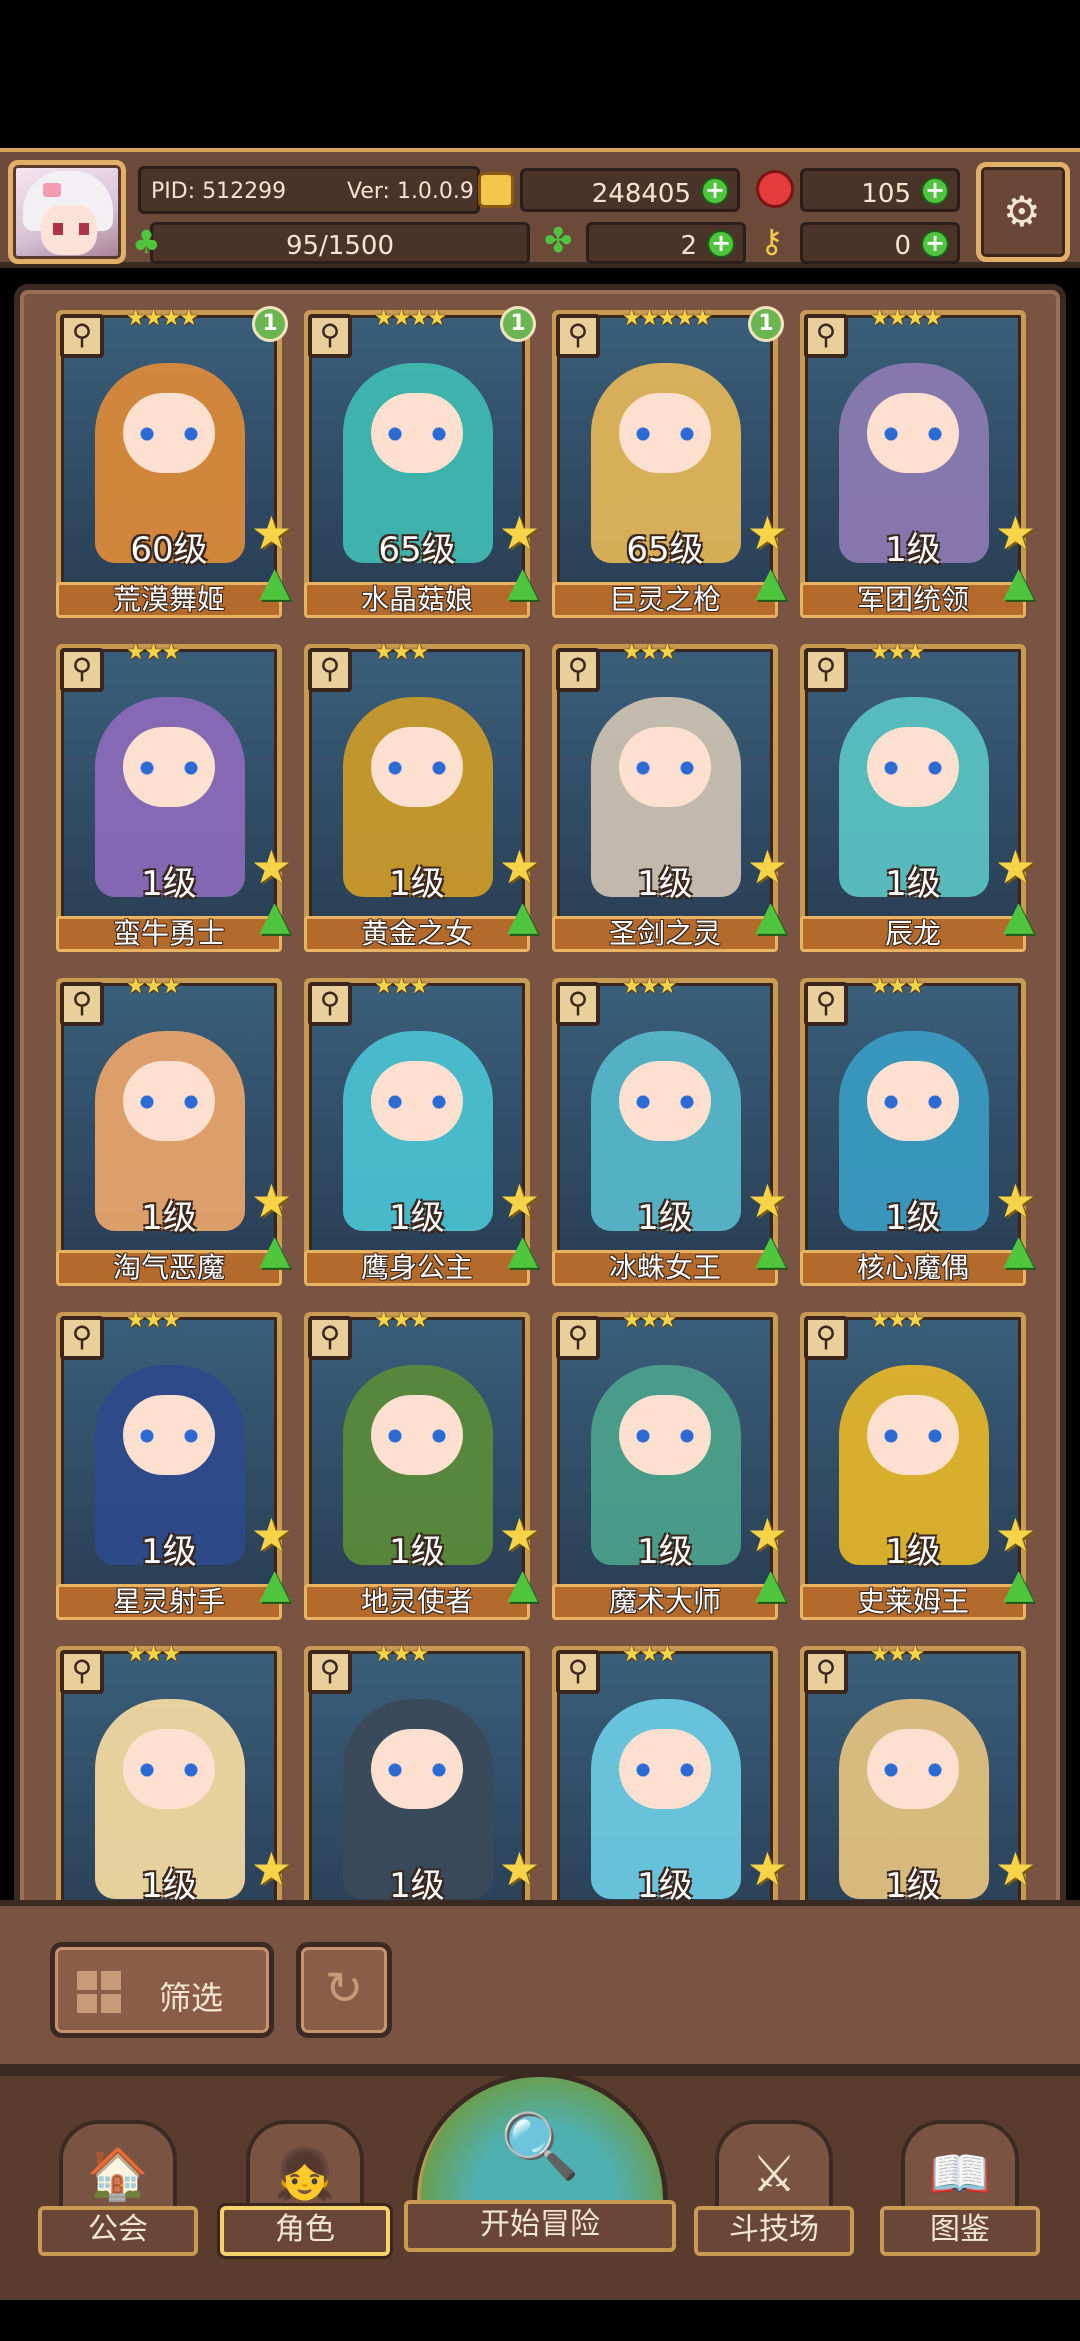 The image size is (1080, 2341). Describe the element at coordinates (774, 2195) in the screenshot. I see `nav-arena: ⚔ 斗技场` at that location.